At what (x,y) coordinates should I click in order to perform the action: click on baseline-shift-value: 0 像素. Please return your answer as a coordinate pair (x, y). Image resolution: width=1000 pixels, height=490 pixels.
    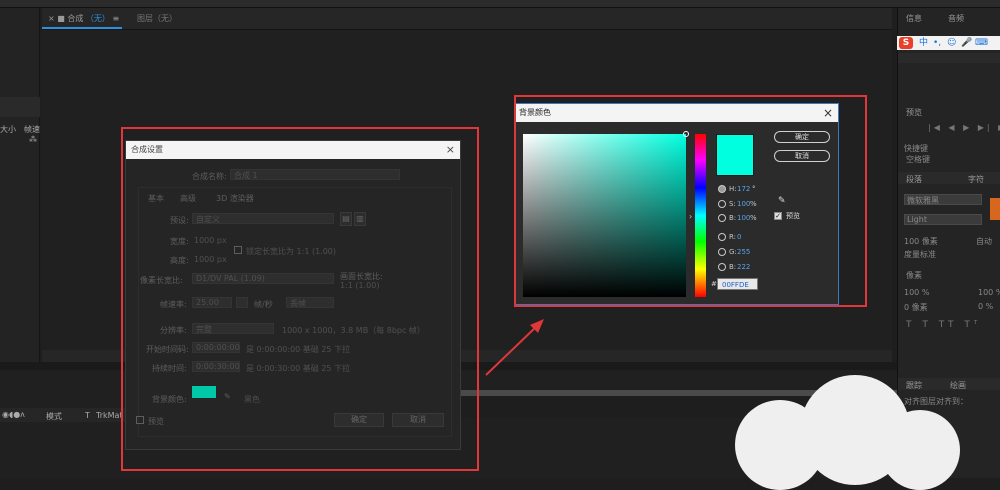
    Looking at the image, I should click on (916, 307).